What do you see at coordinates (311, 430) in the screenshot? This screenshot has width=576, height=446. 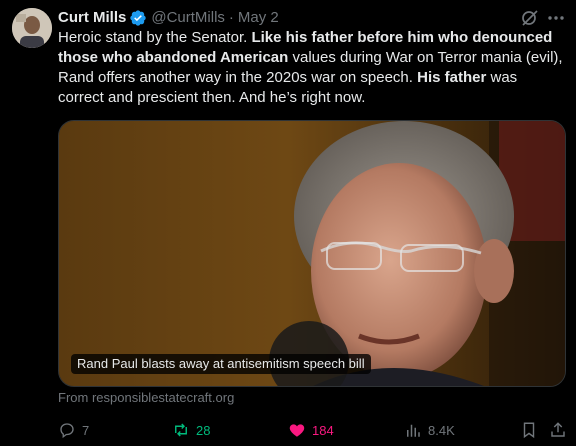 I see `like-button: 184` at bounding box center [311, 430].